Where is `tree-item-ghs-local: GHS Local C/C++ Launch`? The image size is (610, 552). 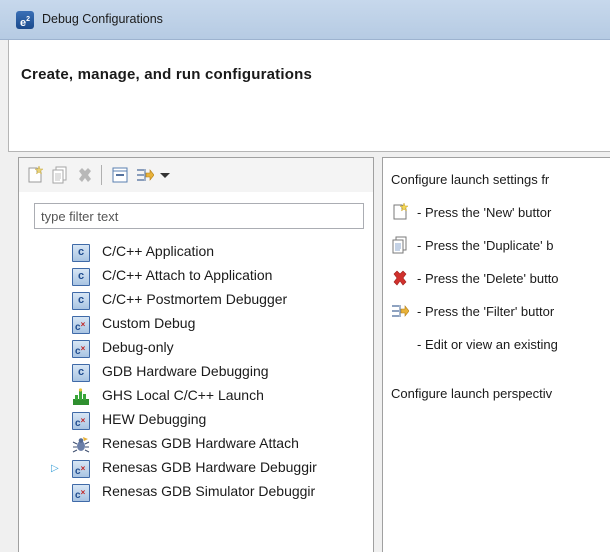
tree-item-ghs-local: GHS Local C/C++ Launch is located at coordinates (196, 397).